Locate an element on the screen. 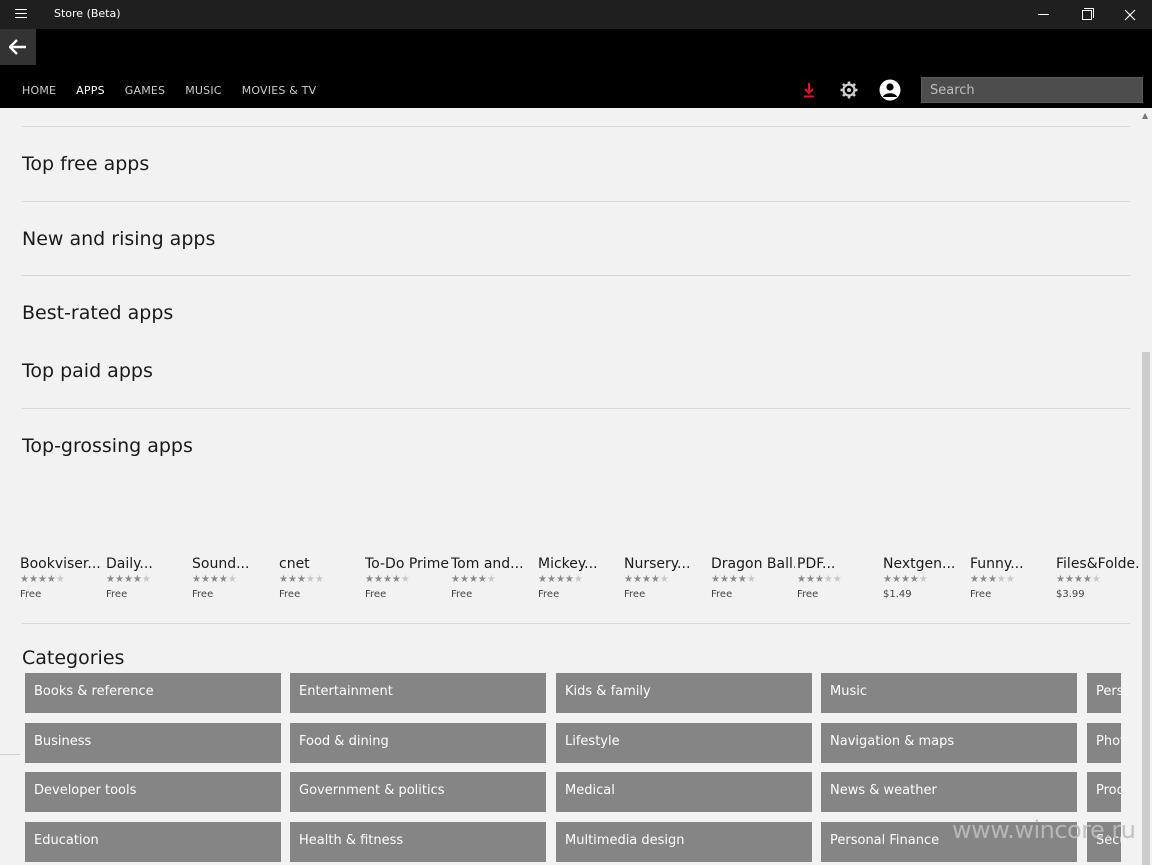 The height and width of the screenshot is (865, 1152). category-tile: Education is located at coordinates (153, 842).